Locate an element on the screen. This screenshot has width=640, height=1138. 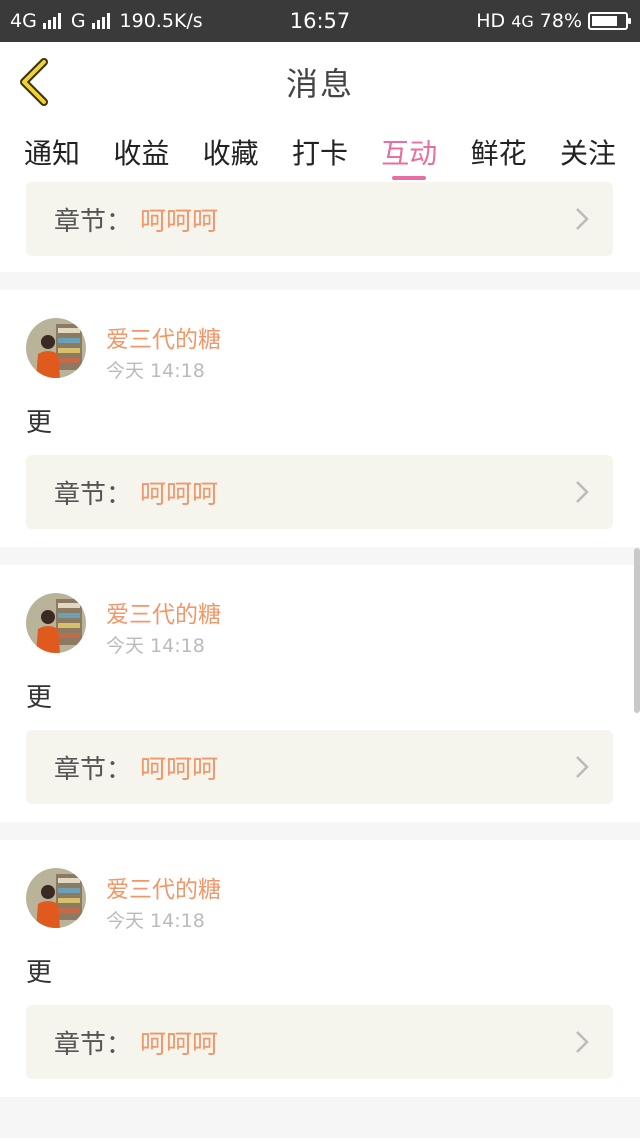
tab-label: 收藏 is located at coordinates (230, 153).